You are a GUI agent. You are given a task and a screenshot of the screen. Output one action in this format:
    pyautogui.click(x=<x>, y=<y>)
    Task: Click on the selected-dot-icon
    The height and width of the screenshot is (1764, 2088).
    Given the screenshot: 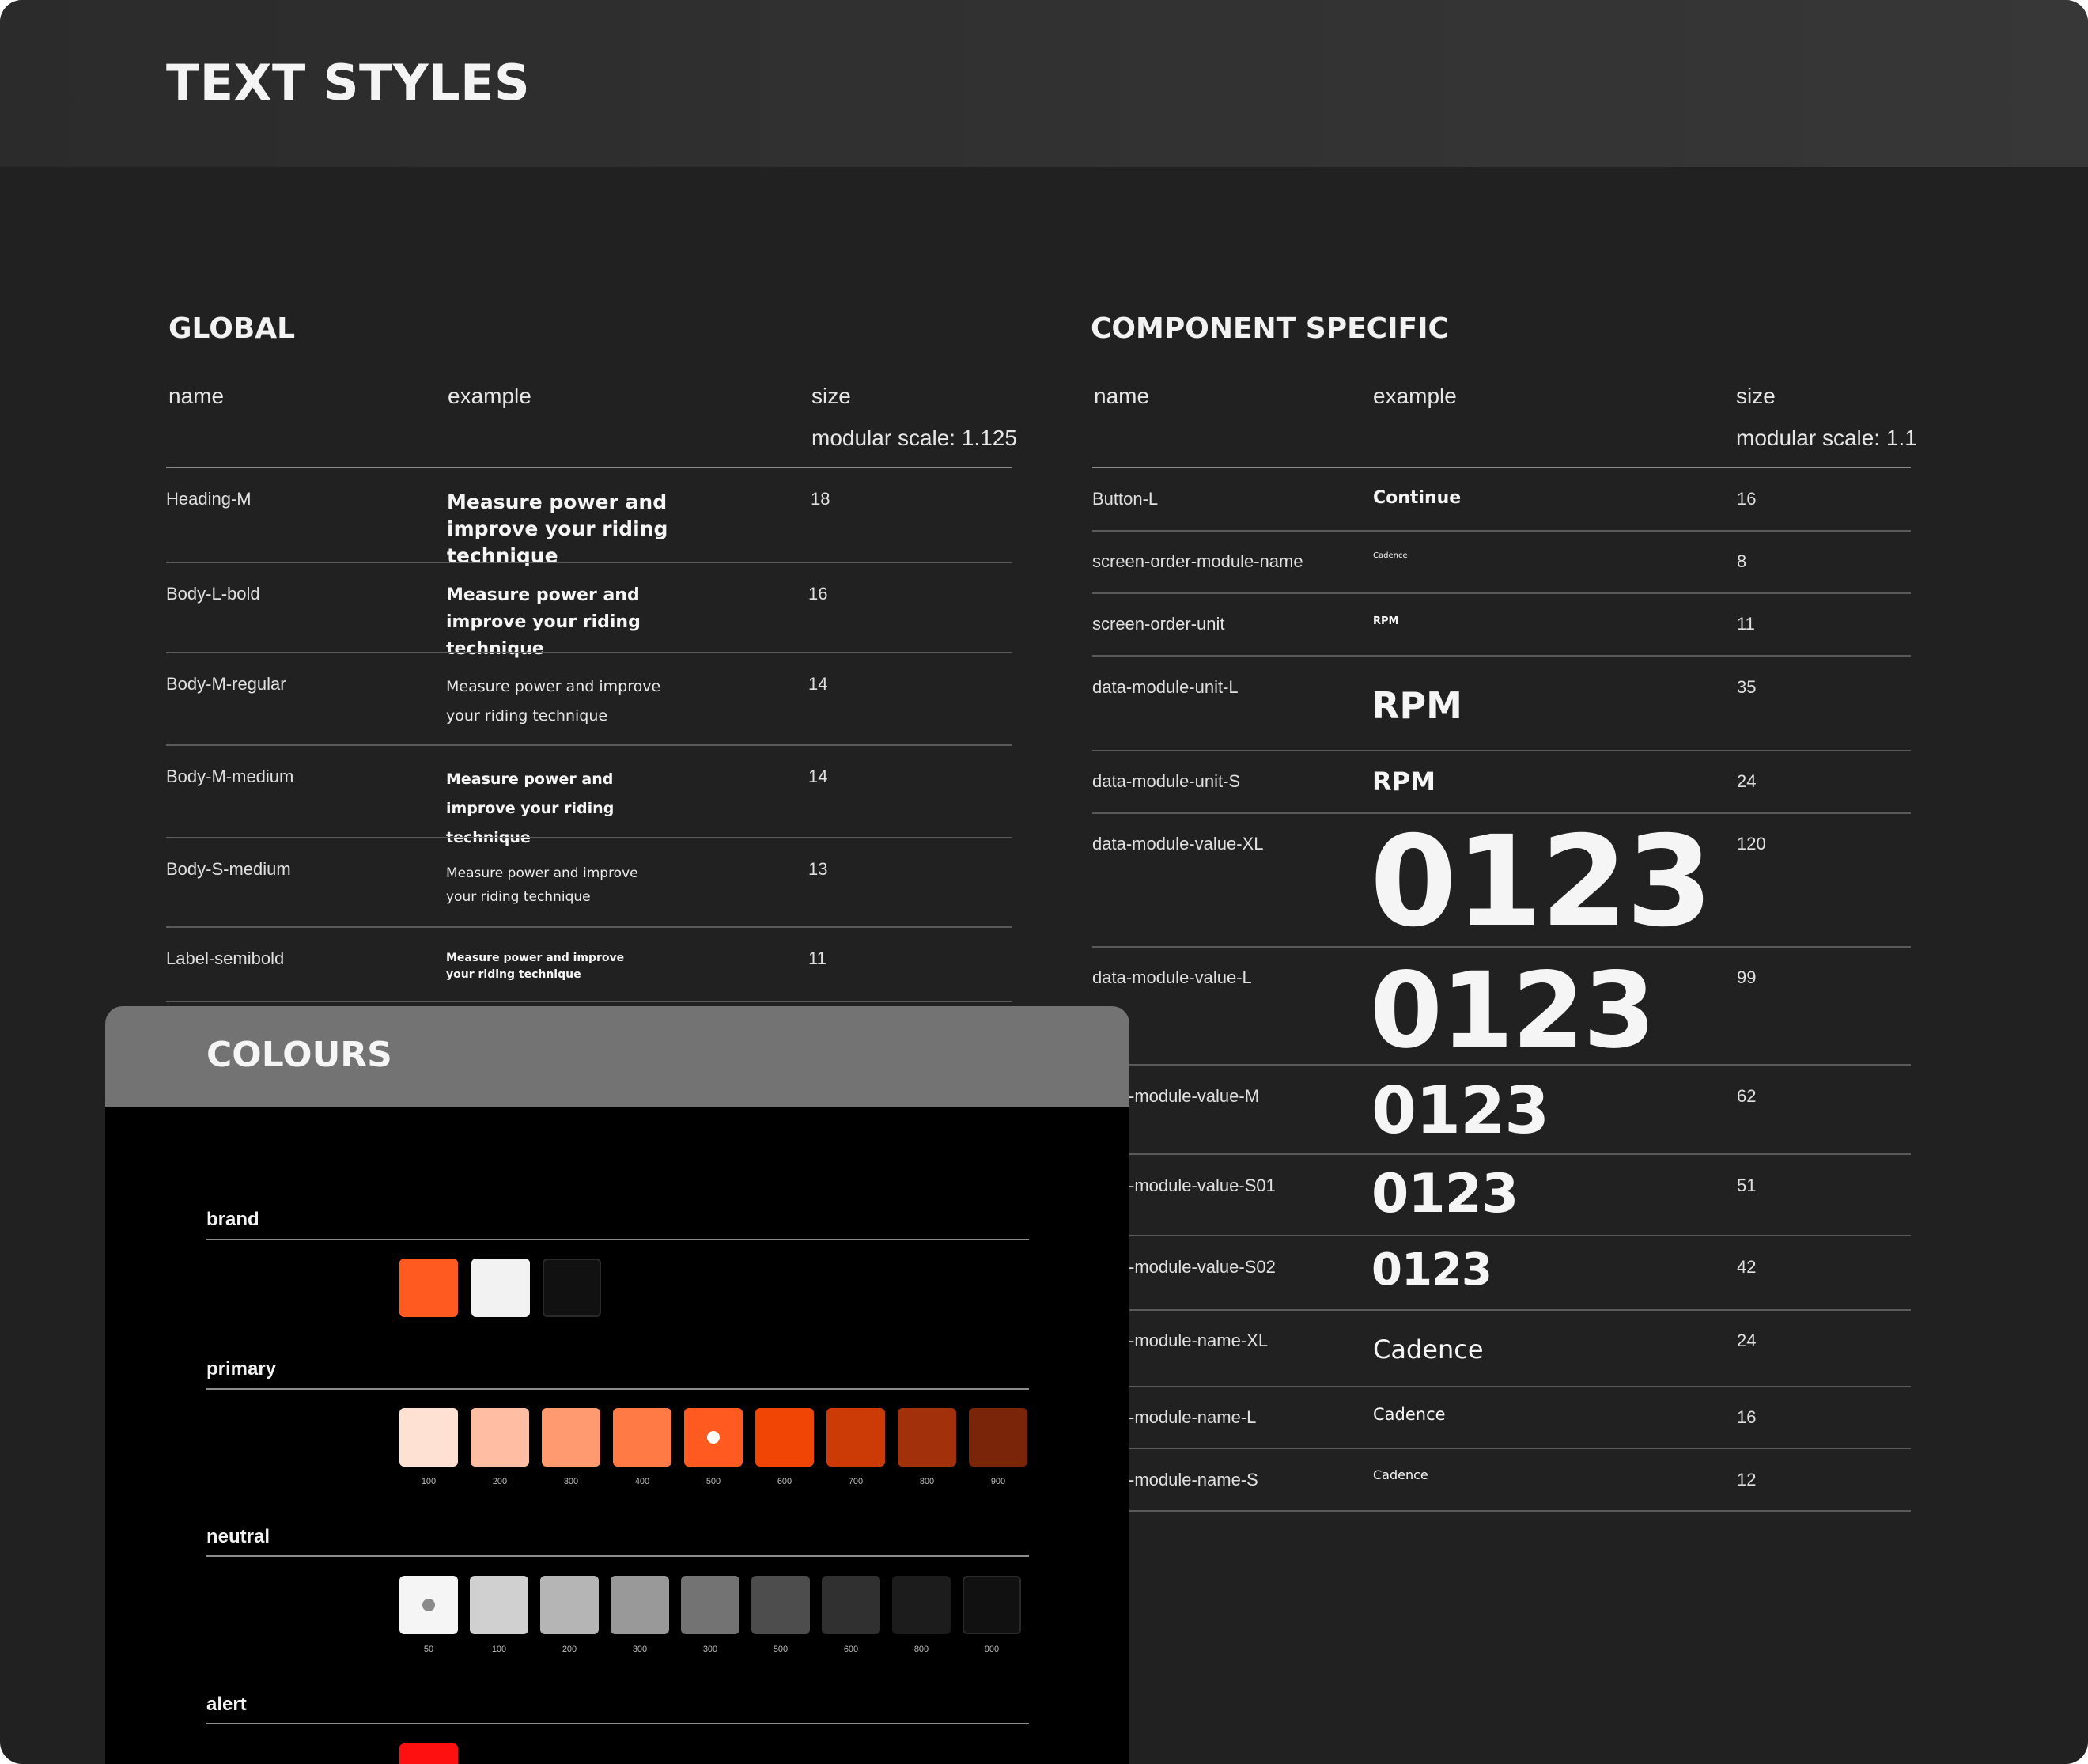 What is the action you would take?
    pyautogui.click(x=428, y=1605)
    